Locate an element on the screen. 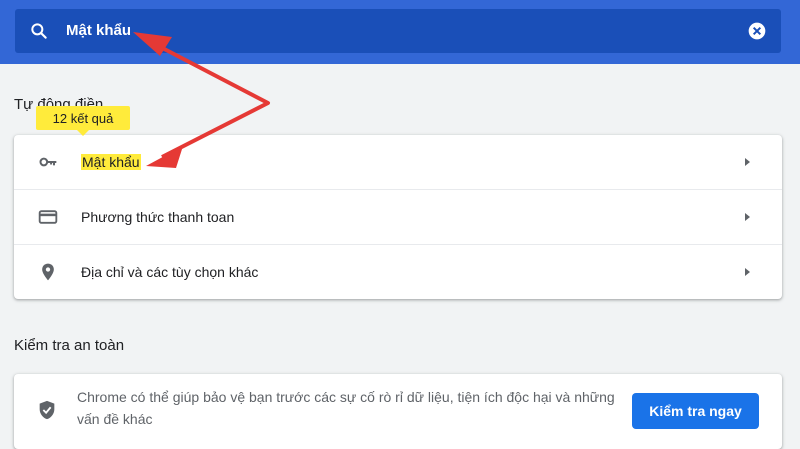 The image size is (800, 449). credit-card-icon is located at coordinates (48, 217).